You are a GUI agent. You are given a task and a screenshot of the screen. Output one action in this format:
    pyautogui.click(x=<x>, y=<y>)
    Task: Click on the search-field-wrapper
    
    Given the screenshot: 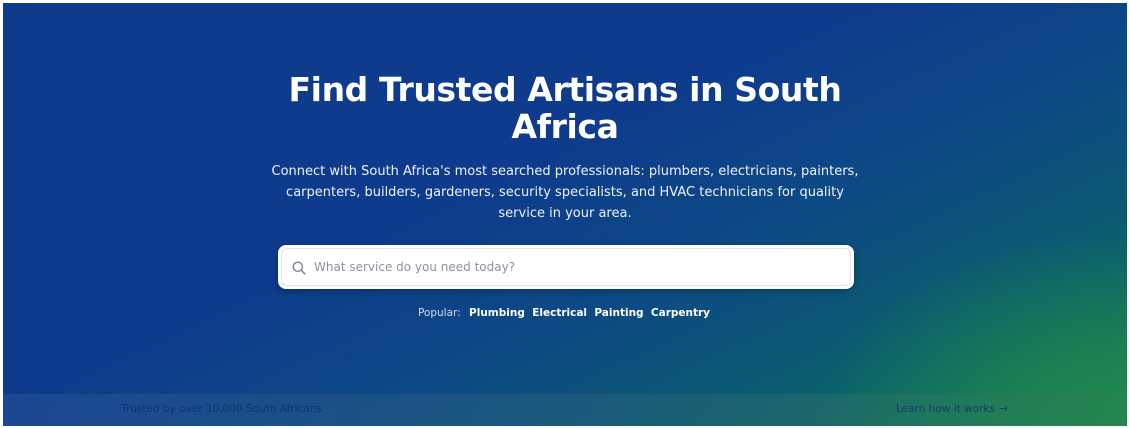 What is the action you would take?
    pyautogui.click(x=566, y=267)
    